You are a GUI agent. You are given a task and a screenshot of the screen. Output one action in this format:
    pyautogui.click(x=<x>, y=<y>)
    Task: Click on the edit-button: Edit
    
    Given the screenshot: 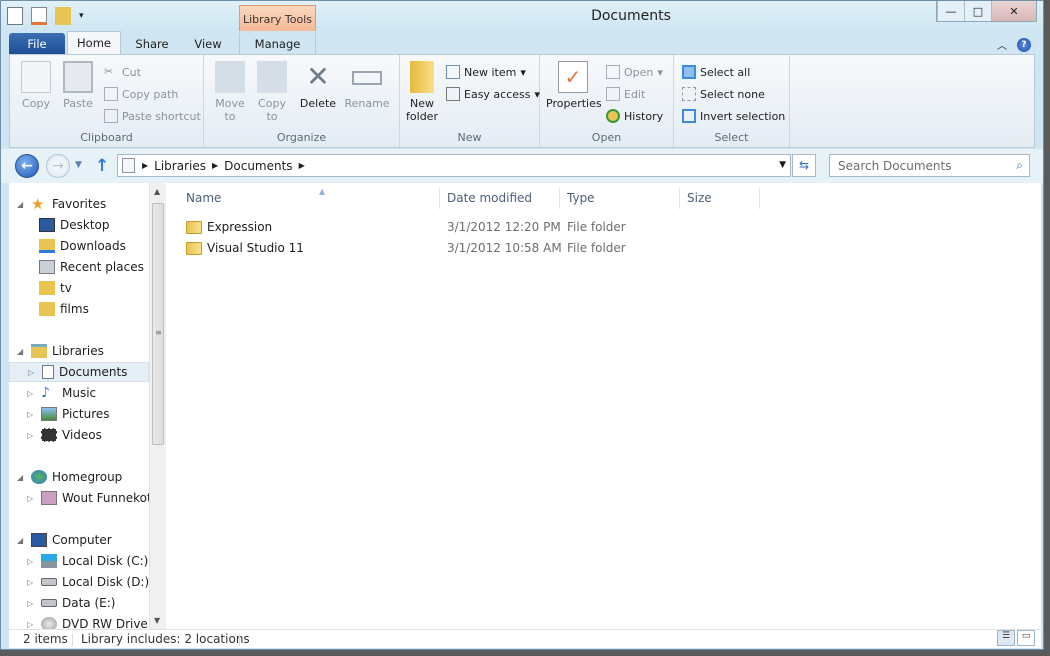 What is the action you would take?
    pyautogui.click(x=625, y=94)
    